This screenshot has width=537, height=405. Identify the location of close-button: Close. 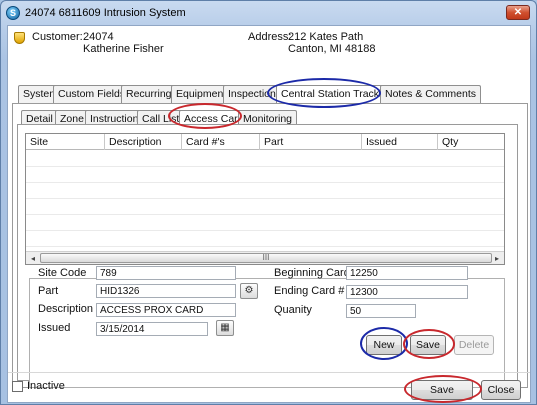
(501, 390).